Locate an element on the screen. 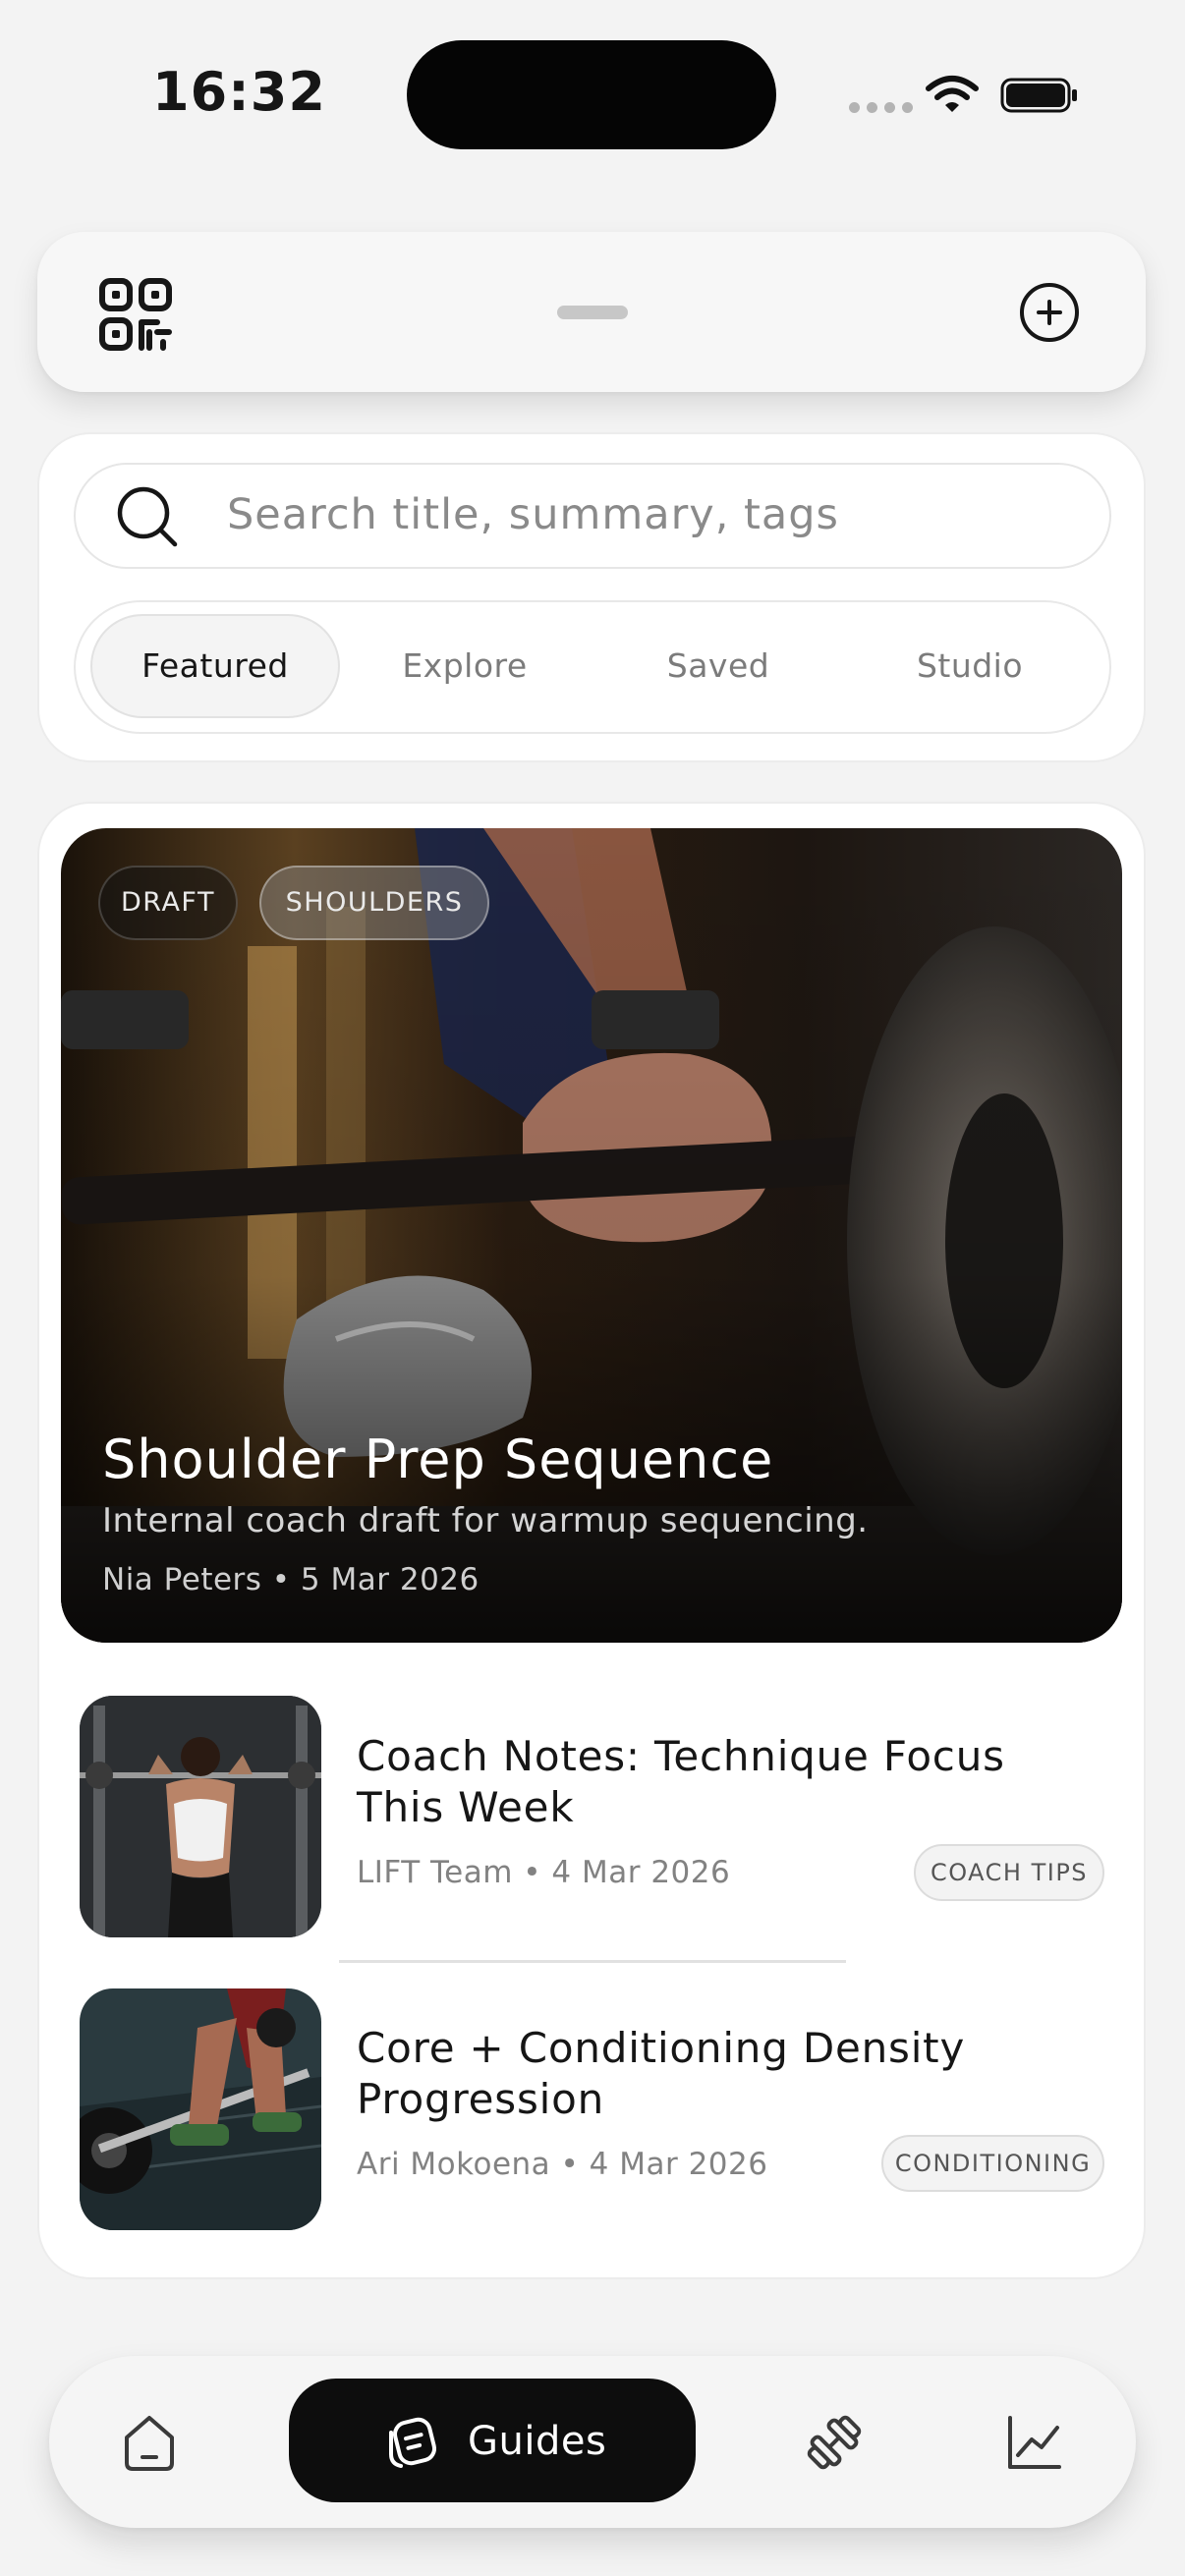 Image resolution: width=1185 pixels, height=2576 pixels. article-category-badge: CONDITIONING is located at coordinates (993, 2163).